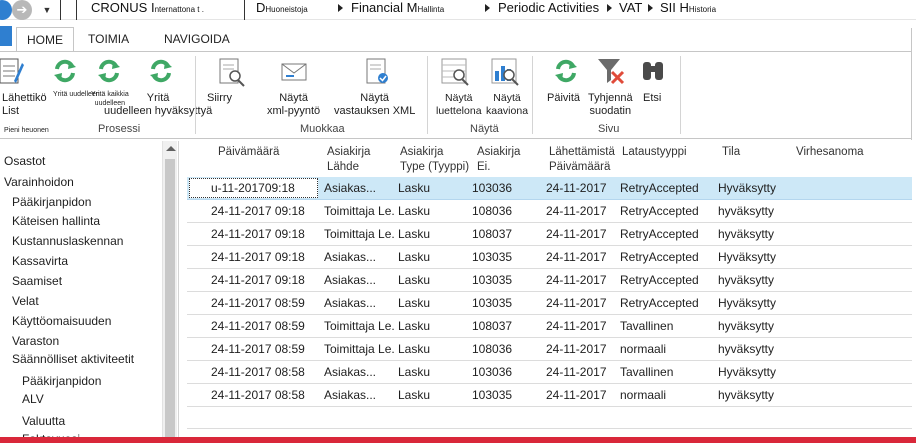 This screenshot has height=443, width=916. Describe the element at coordinates (492, 303) in the screenshot. I see `table-cell: 103035` at that location.